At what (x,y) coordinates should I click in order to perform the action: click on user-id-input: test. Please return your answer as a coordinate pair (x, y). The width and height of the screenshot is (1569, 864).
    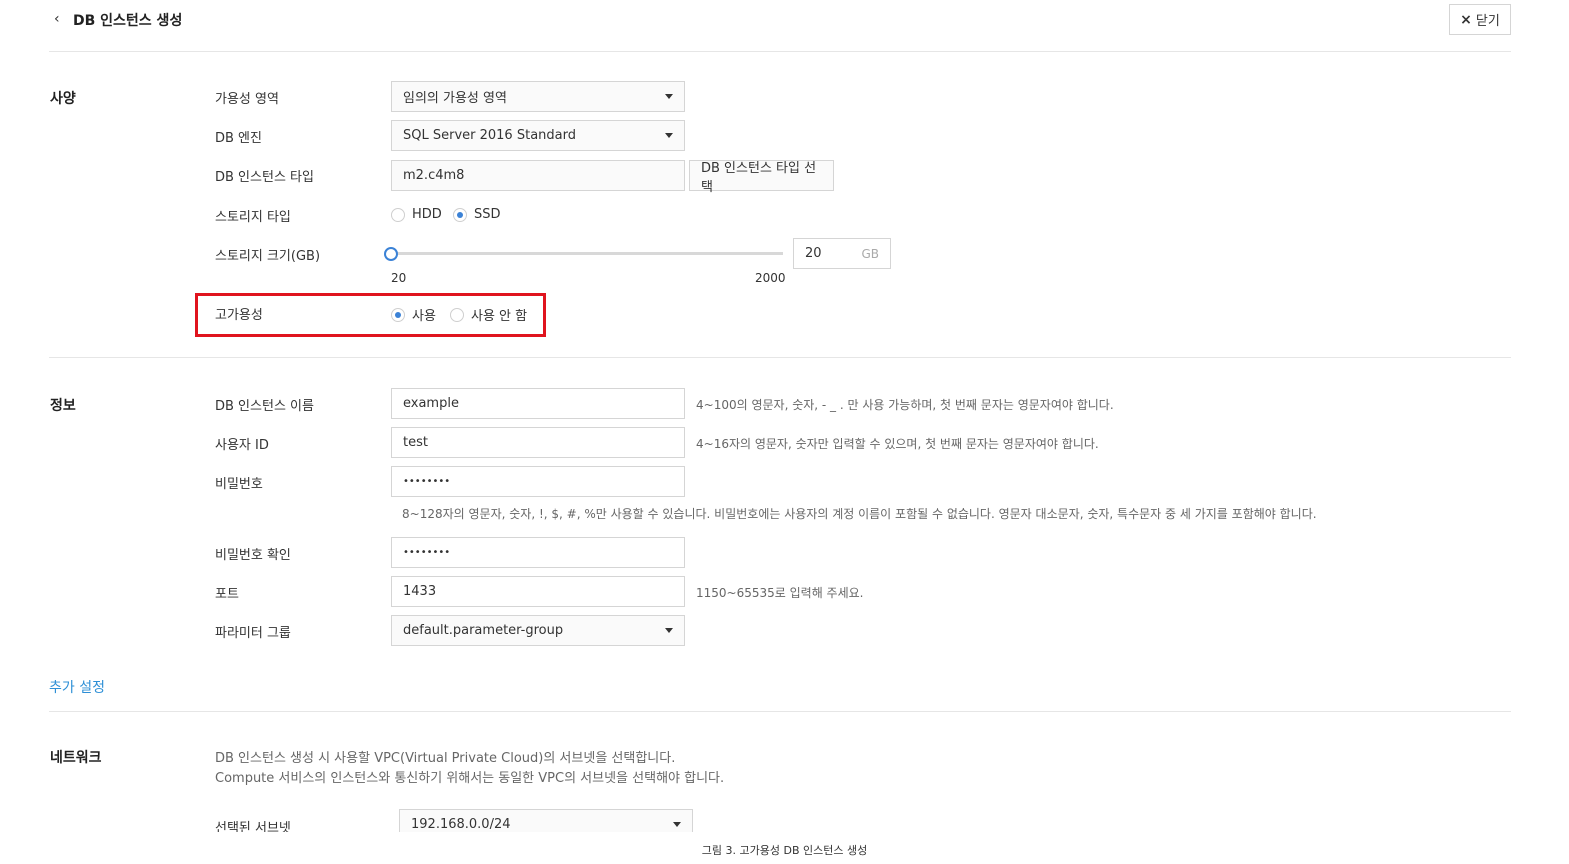
    Looking at the image, I should click on (538, 442).